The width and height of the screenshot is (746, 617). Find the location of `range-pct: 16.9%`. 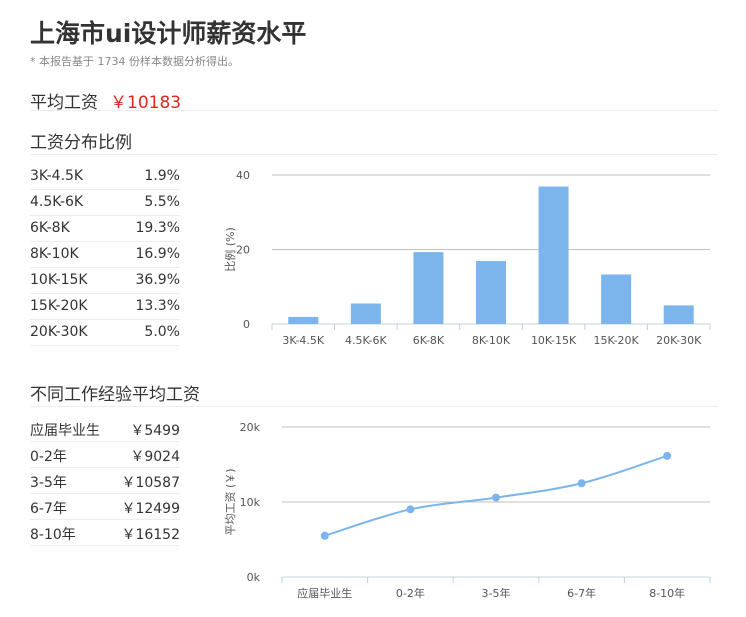

range-pct: 16.9% is located at coordinates (157, 254).